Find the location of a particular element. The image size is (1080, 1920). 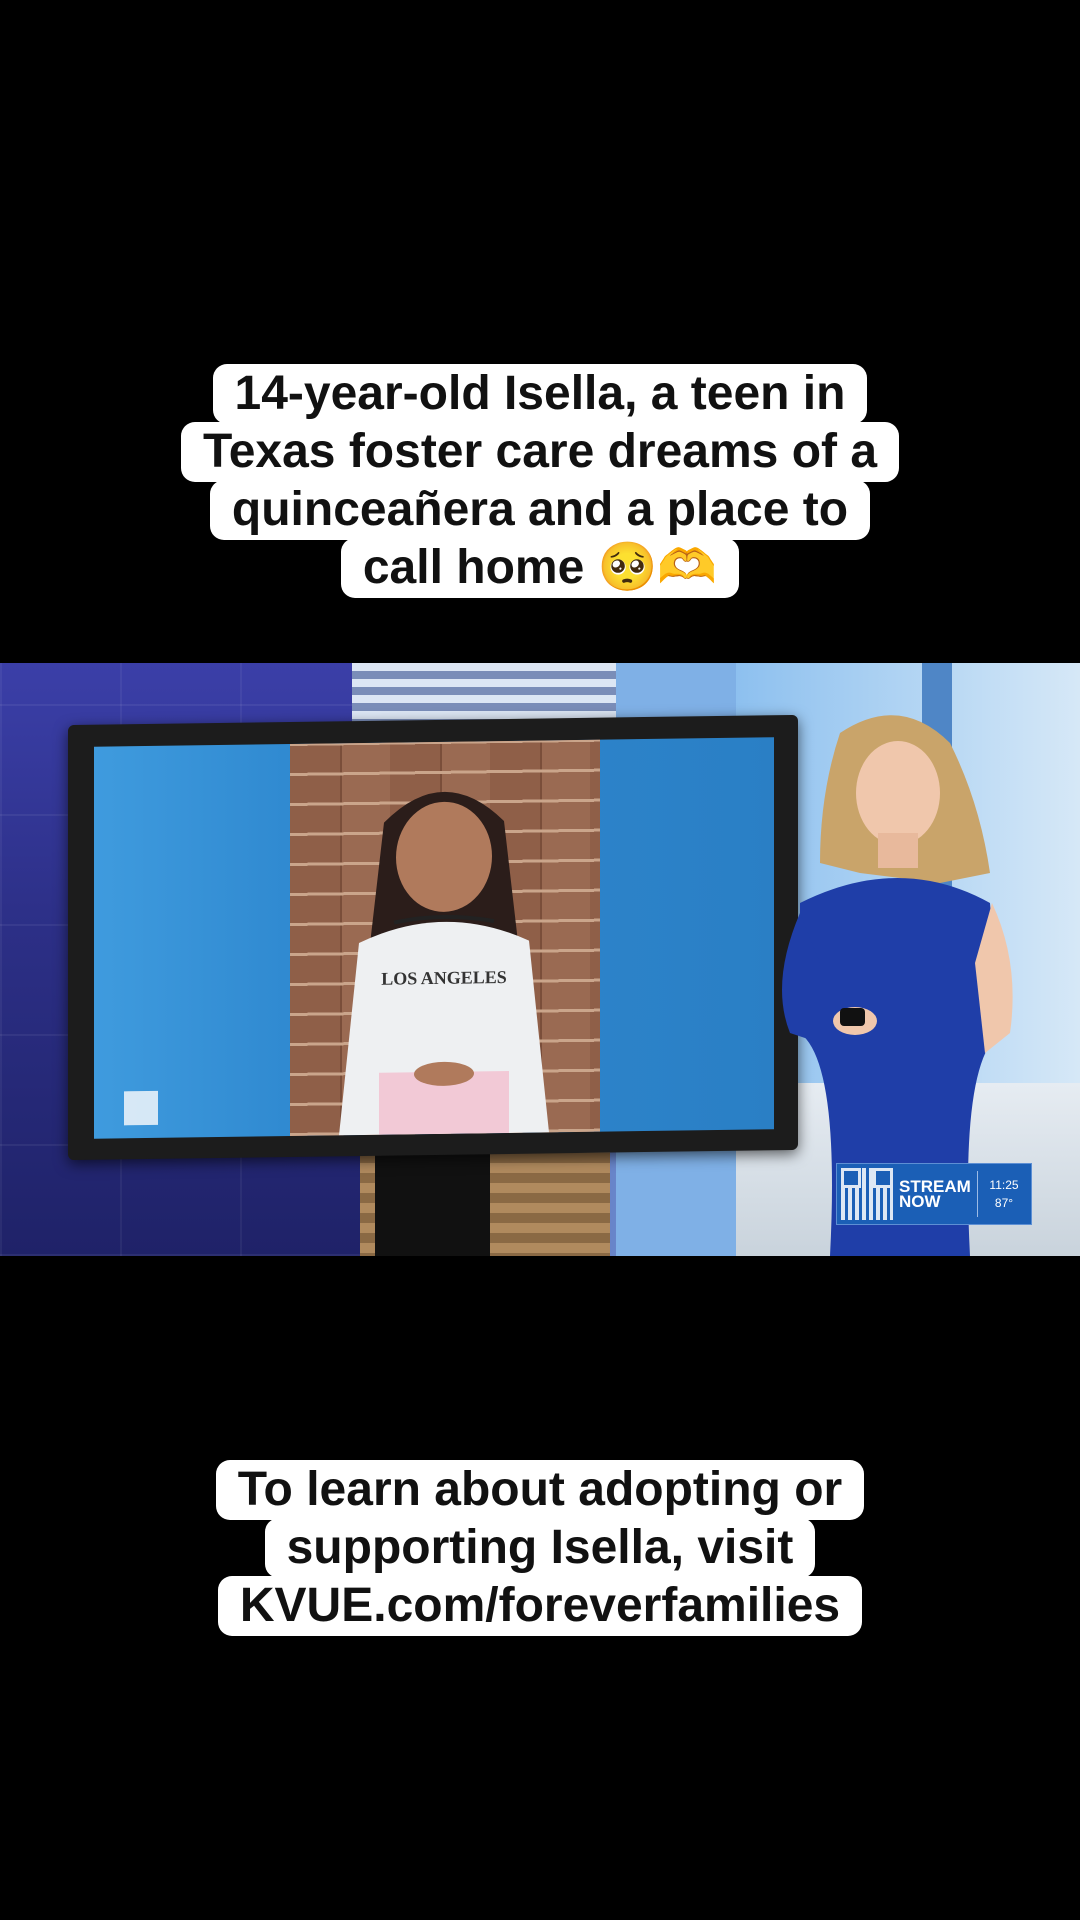

monitor-screen: LOS ANGELES is located at coordinates (434, 938).